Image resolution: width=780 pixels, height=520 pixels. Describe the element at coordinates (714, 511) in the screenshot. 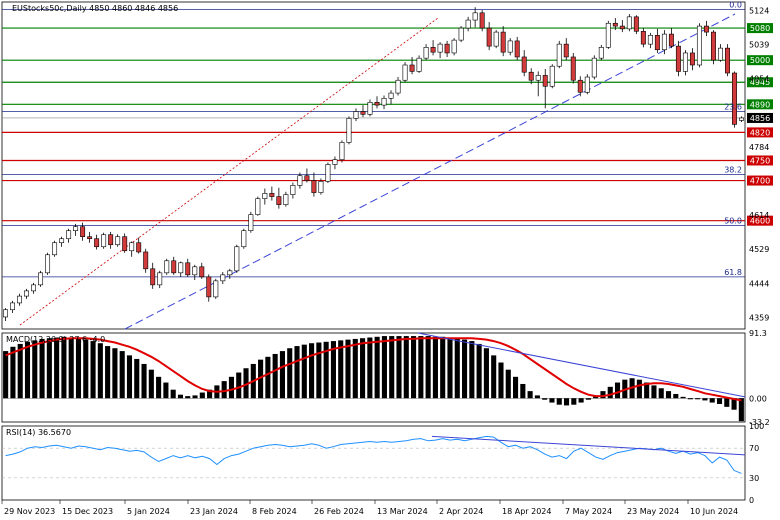

I see `x-tick-label: 10 Jun 2024` at that location.